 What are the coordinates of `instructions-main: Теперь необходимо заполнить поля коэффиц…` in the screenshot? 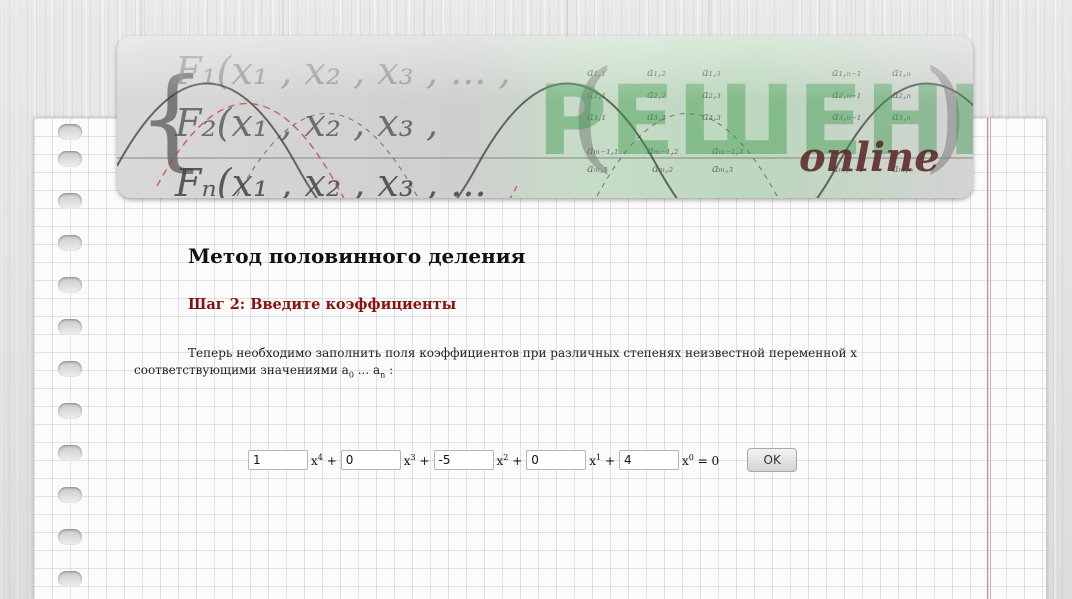 It's located at (496, 361).